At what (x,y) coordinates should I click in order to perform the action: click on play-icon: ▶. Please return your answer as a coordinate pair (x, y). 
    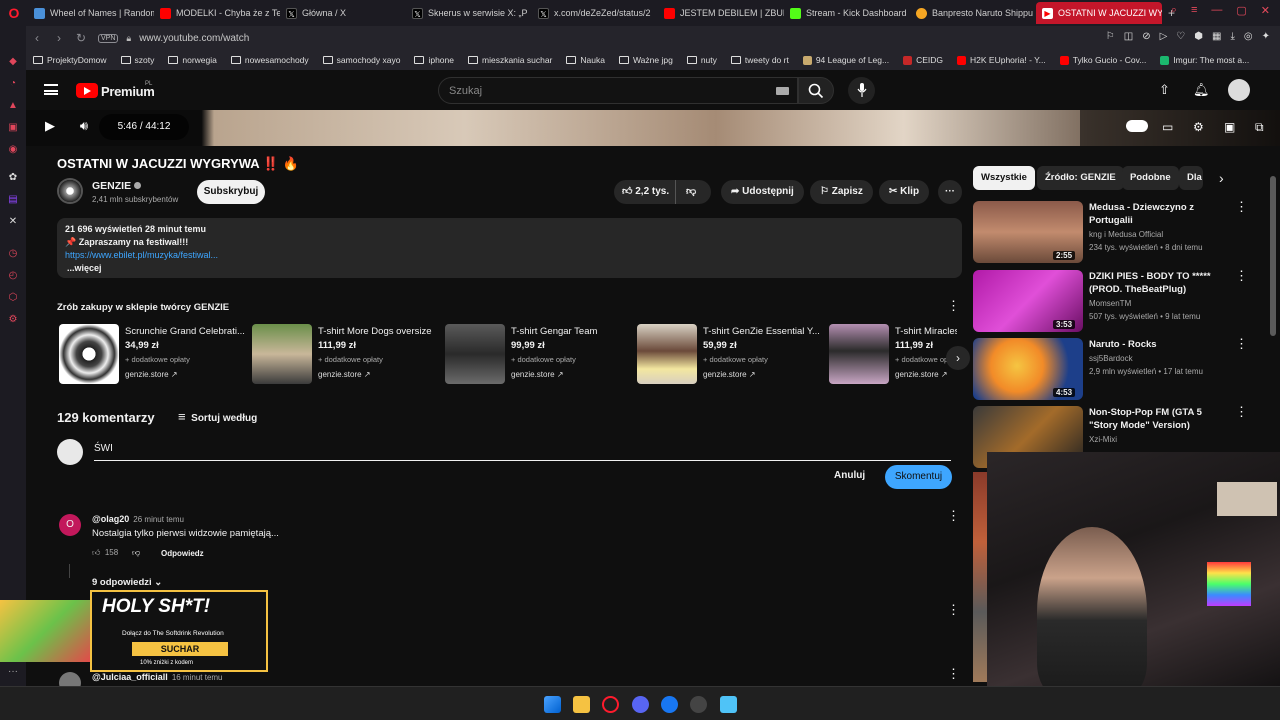
    Looking at the image, I should click on (50, 128).